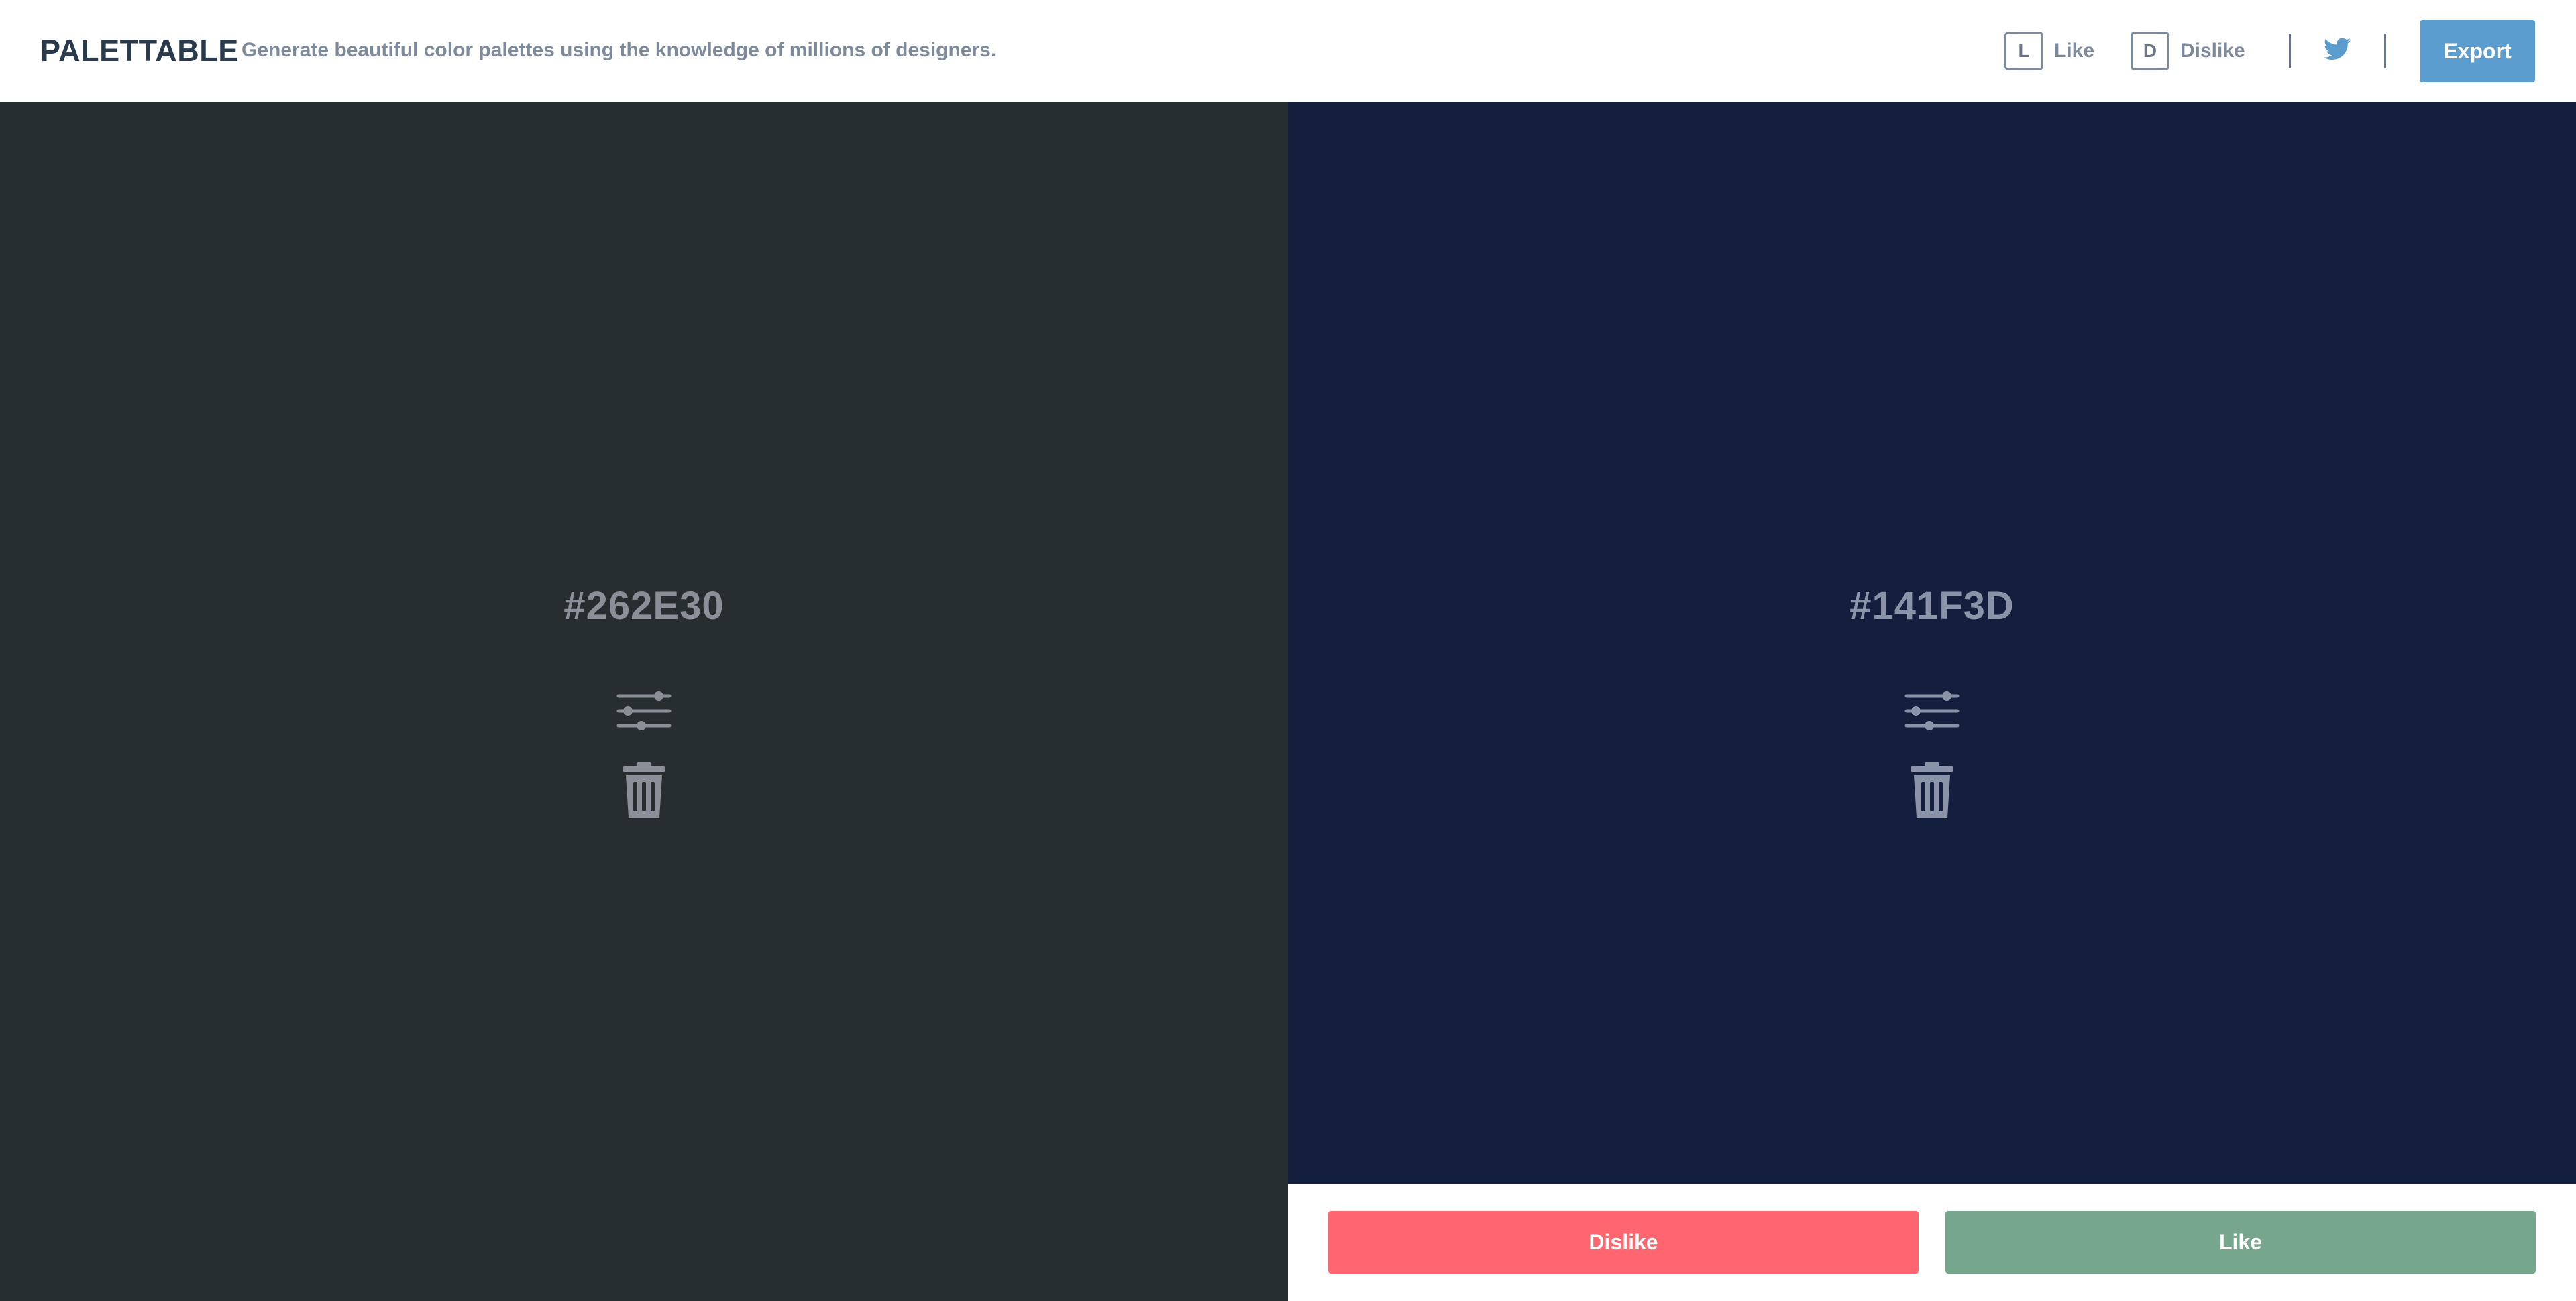  Describe the element at coordinates (139, 51) in the screenshot. I see `app-logo: PALETTABLE` at that location.